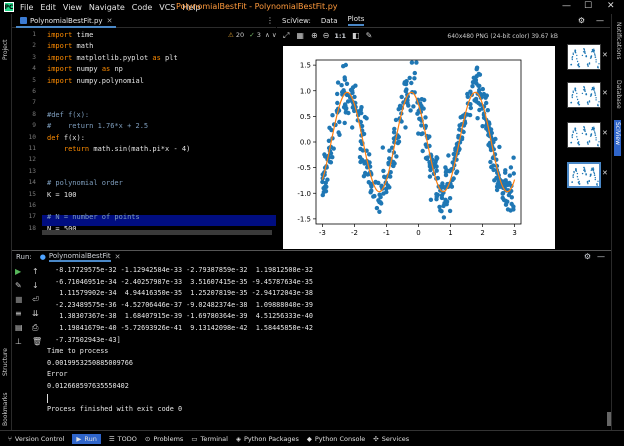 This screenshot has width=624, height=446. I want to click on grid-icon: ▦, so click(300, 36).